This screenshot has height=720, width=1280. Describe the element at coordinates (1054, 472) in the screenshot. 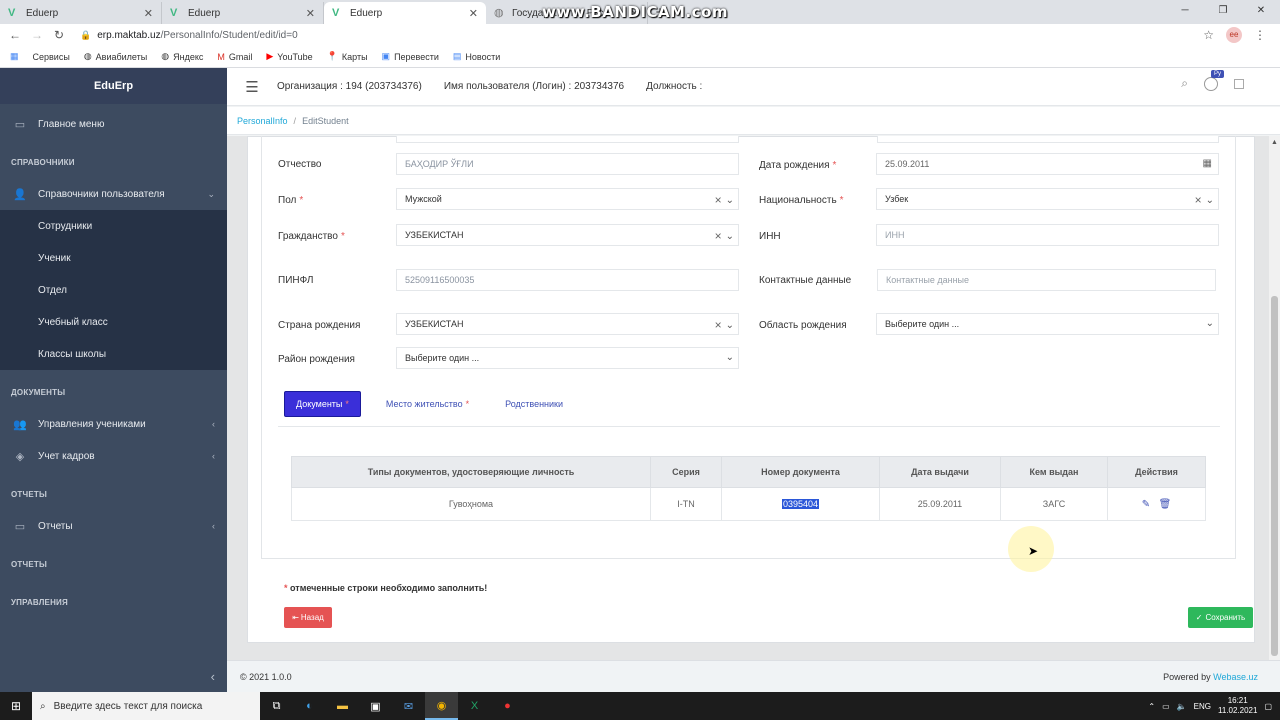

I see `col-issued-by: Кем выдан` at that location.